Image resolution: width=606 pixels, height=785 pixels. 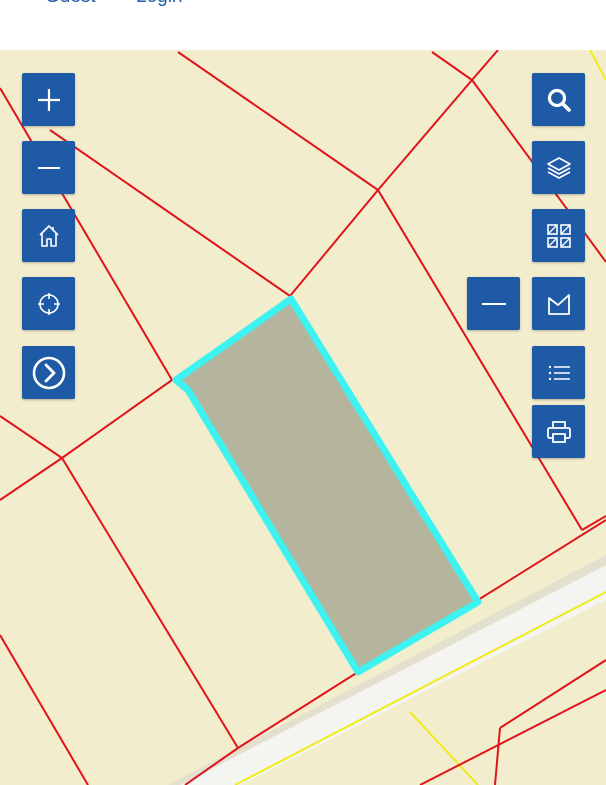 I want to click on printer-icon, so click(x=558, y=431).